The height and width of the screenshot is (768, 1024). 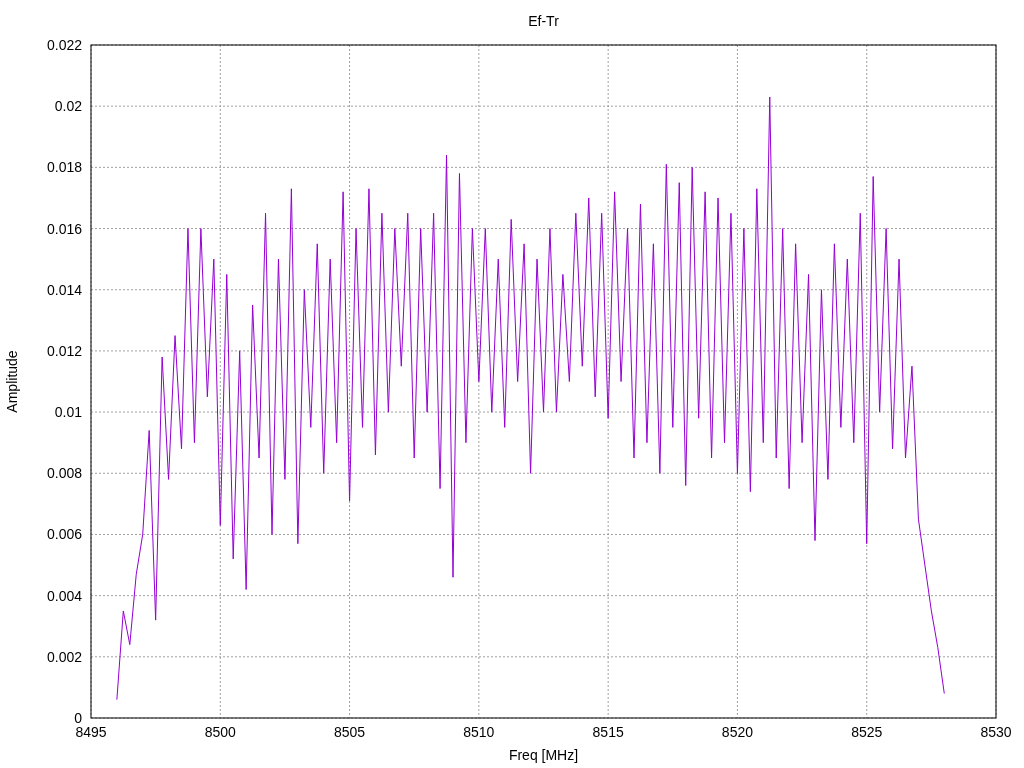 What do you see at coordinates (996, 732) in the screenshot?
I see `x-tick-label: 8530` at bounding box center [996, 732].